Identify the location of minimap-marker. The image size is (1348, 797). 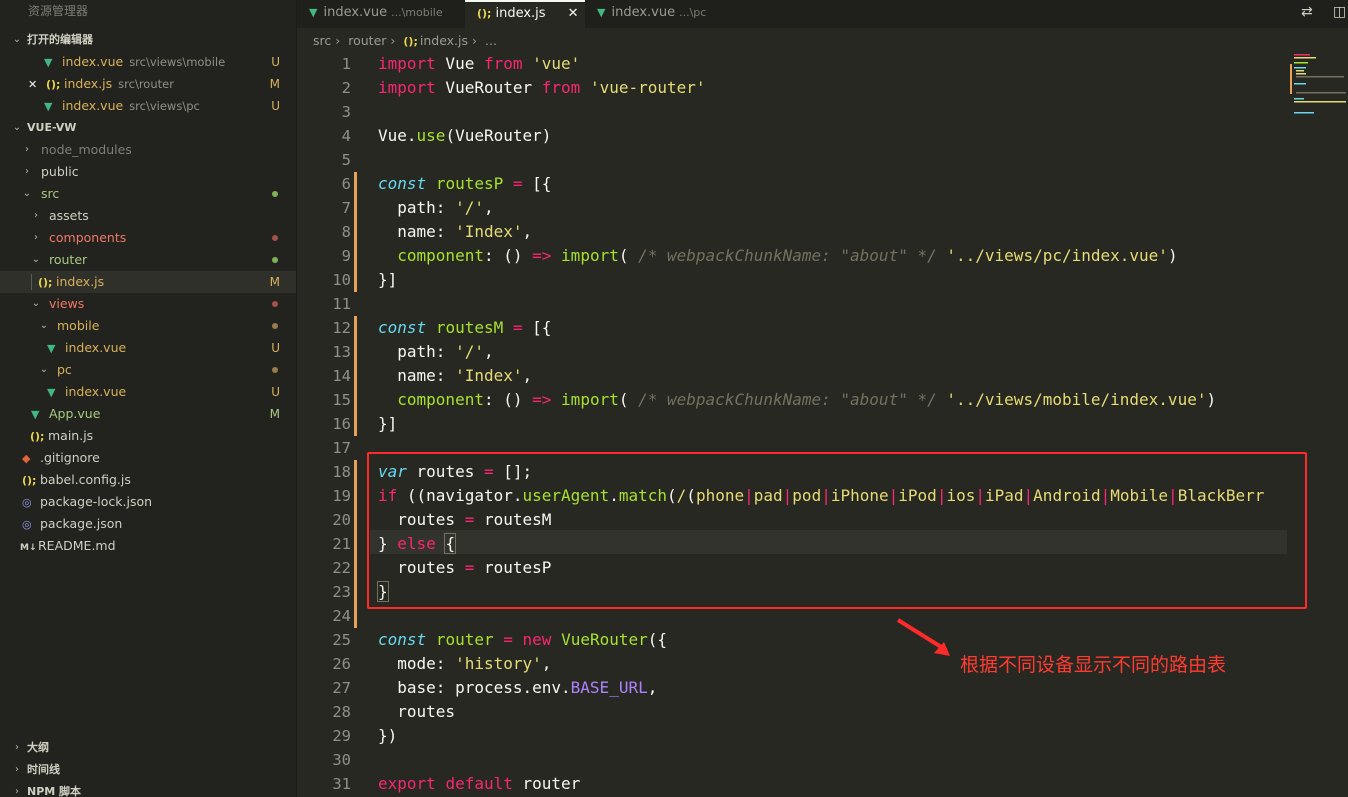
(1291, 79).